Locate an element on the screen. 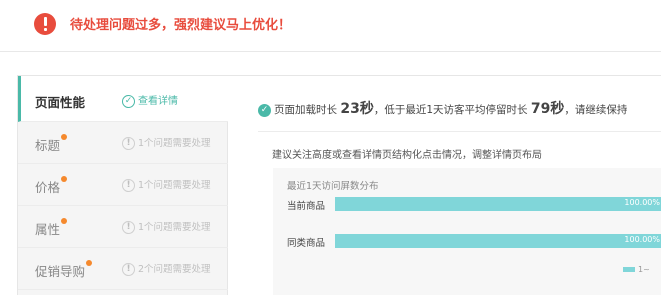  sidebar-item-label: 标题 is located at coordinates (51, 144).